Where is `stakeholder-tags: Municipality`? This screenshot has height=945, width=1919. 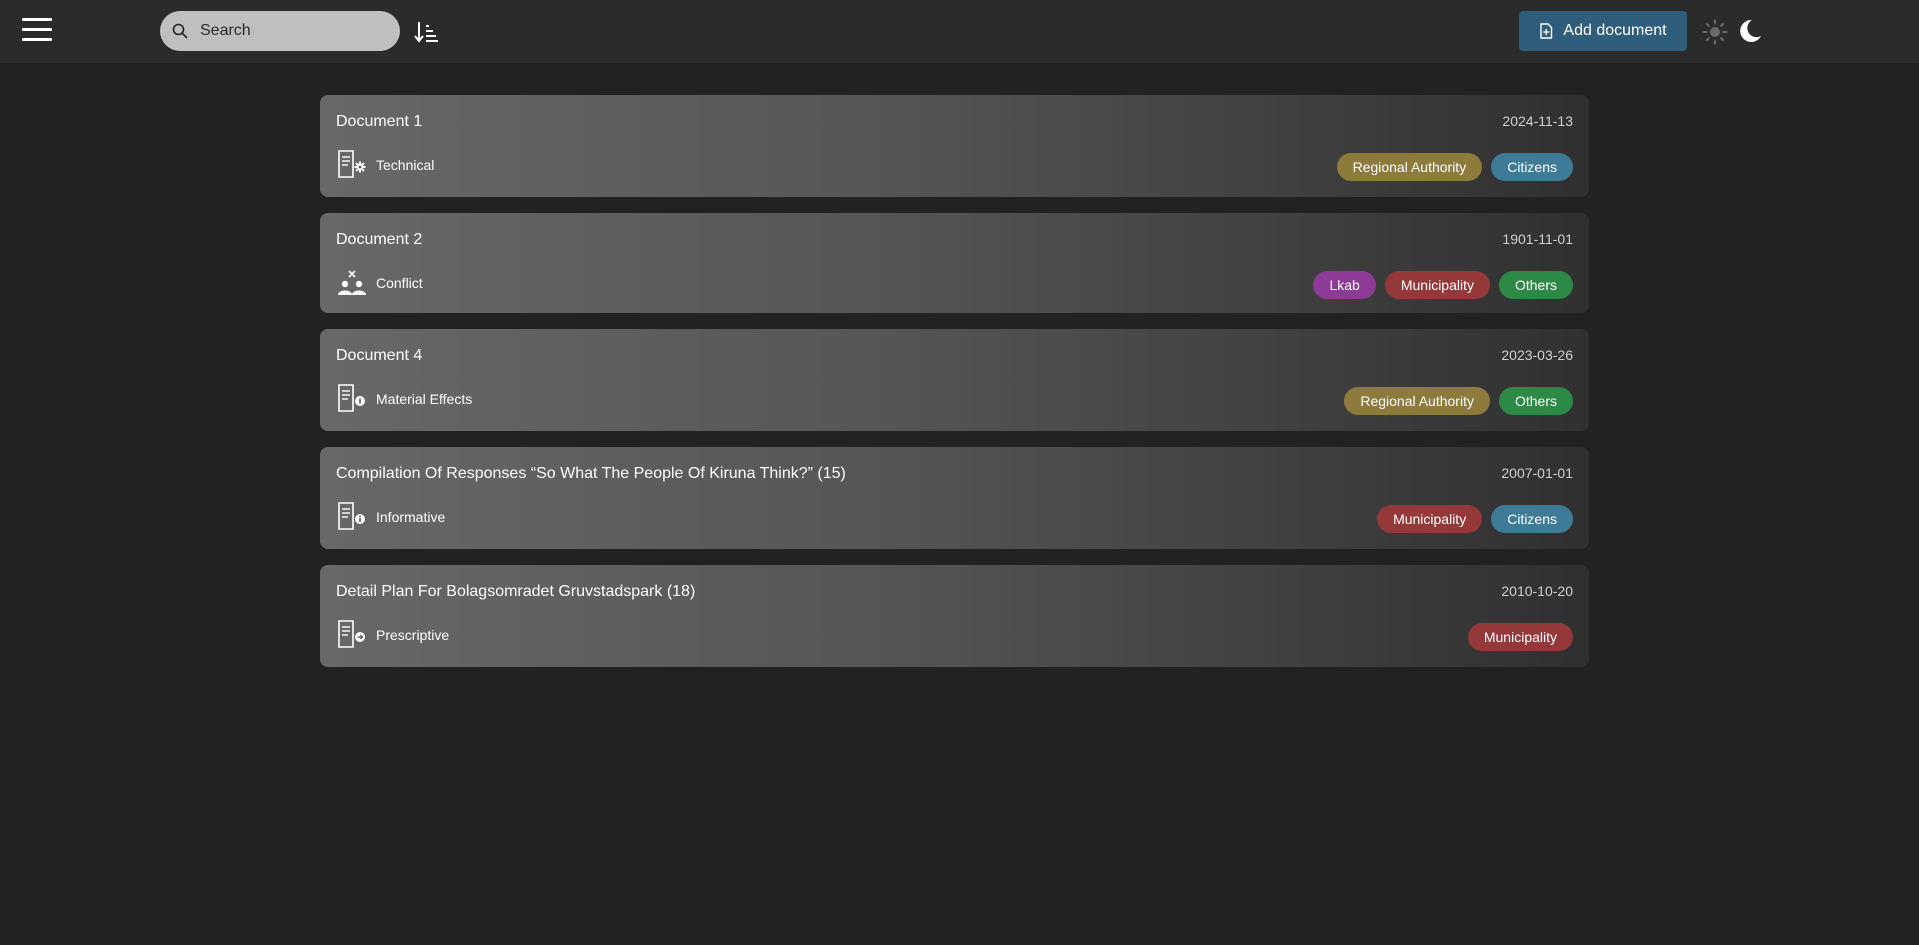 stakeholder-tags: Municipality is located at coordinates (1520, 637).